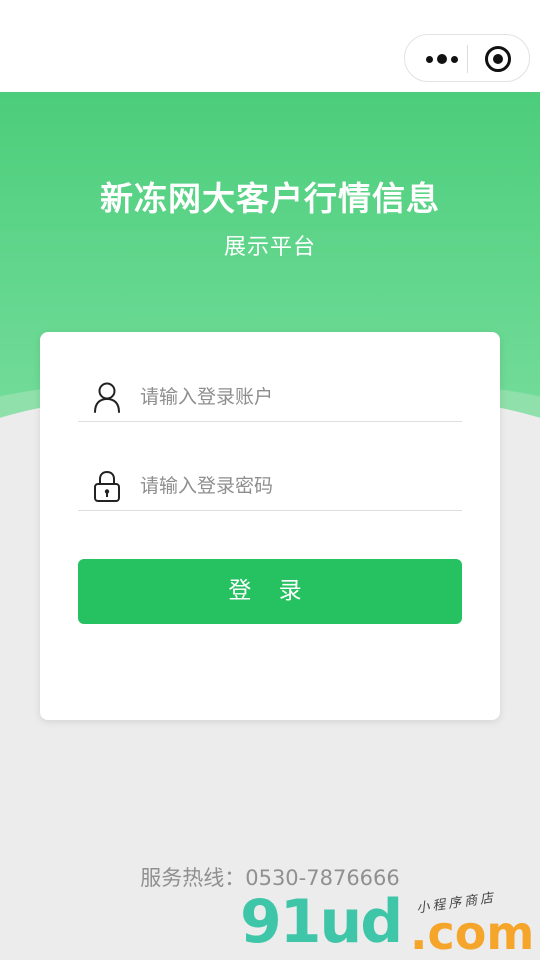 The height and width of the screenshot is (960, 540). I want to click on login-button: 登 录, so click(270, 591).